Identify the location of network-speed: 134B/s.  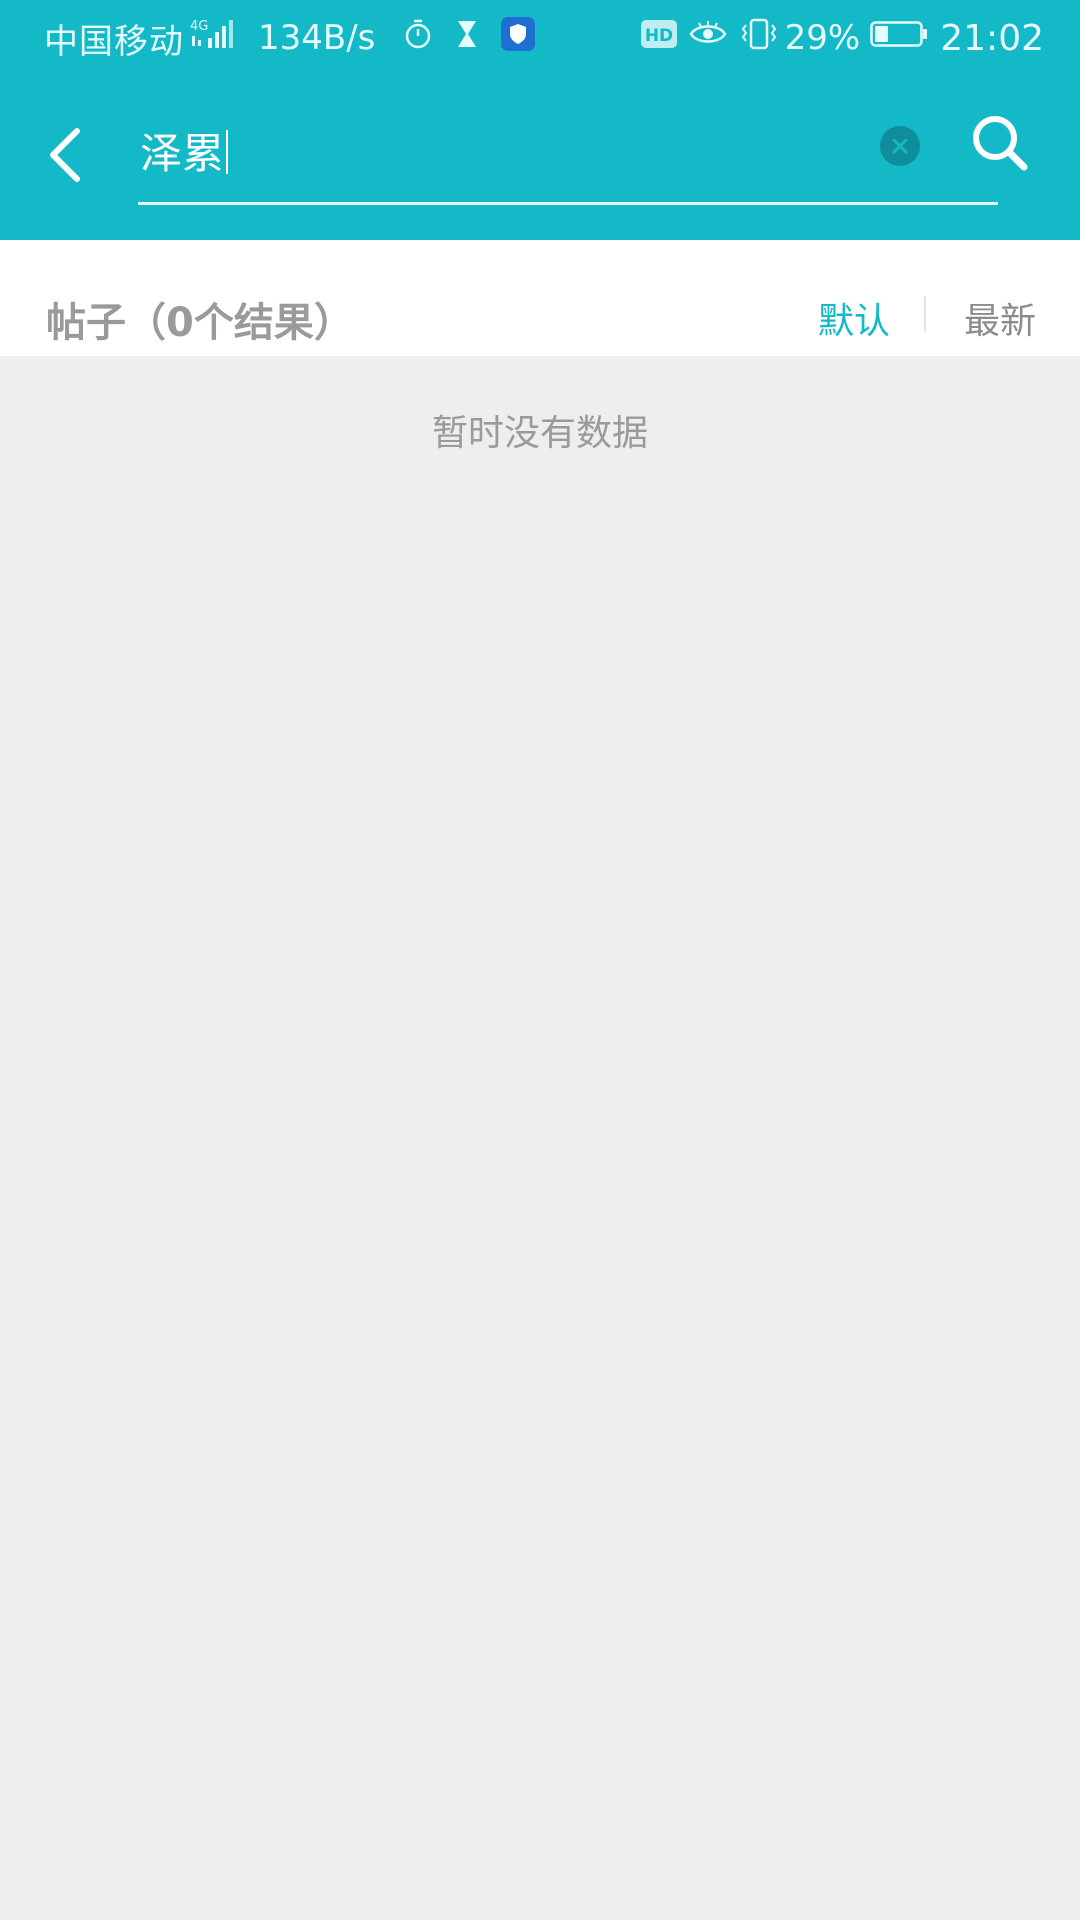
(317, 38).